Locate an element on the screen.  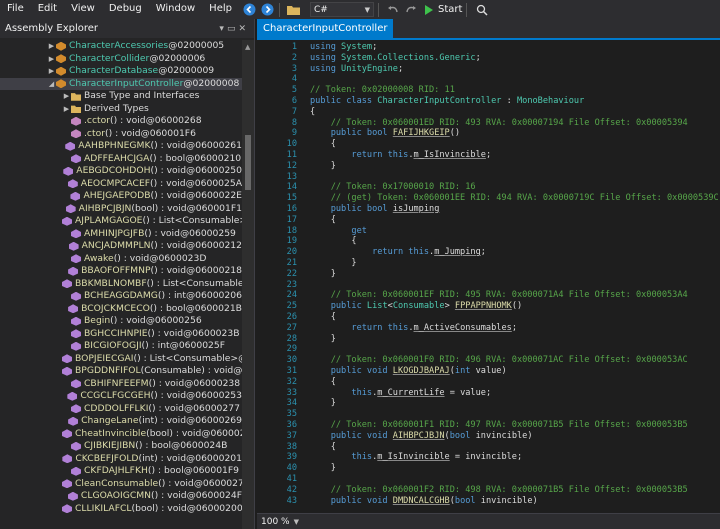
redo-button is located at coordinates (411, 9).